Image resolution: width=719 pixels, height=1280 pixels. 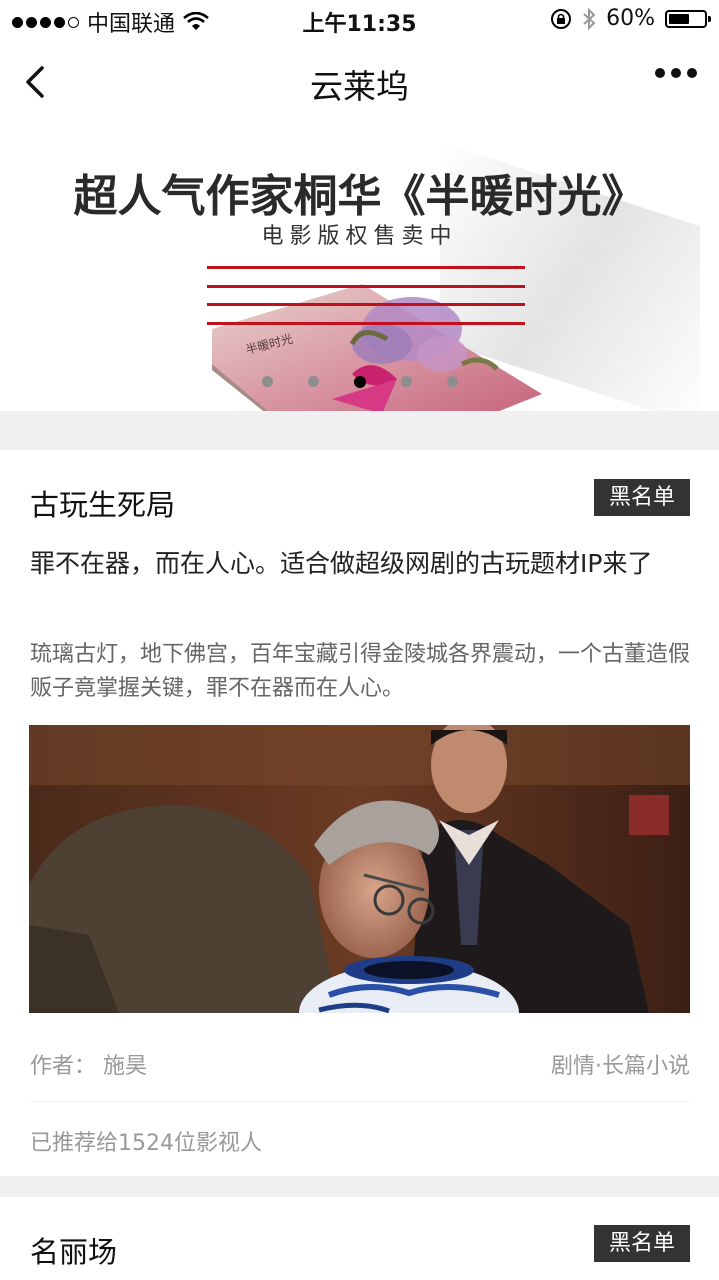 I want to click on banner-title: 超人气作家桐华《半暖时光》, so click(x=359, y=196).